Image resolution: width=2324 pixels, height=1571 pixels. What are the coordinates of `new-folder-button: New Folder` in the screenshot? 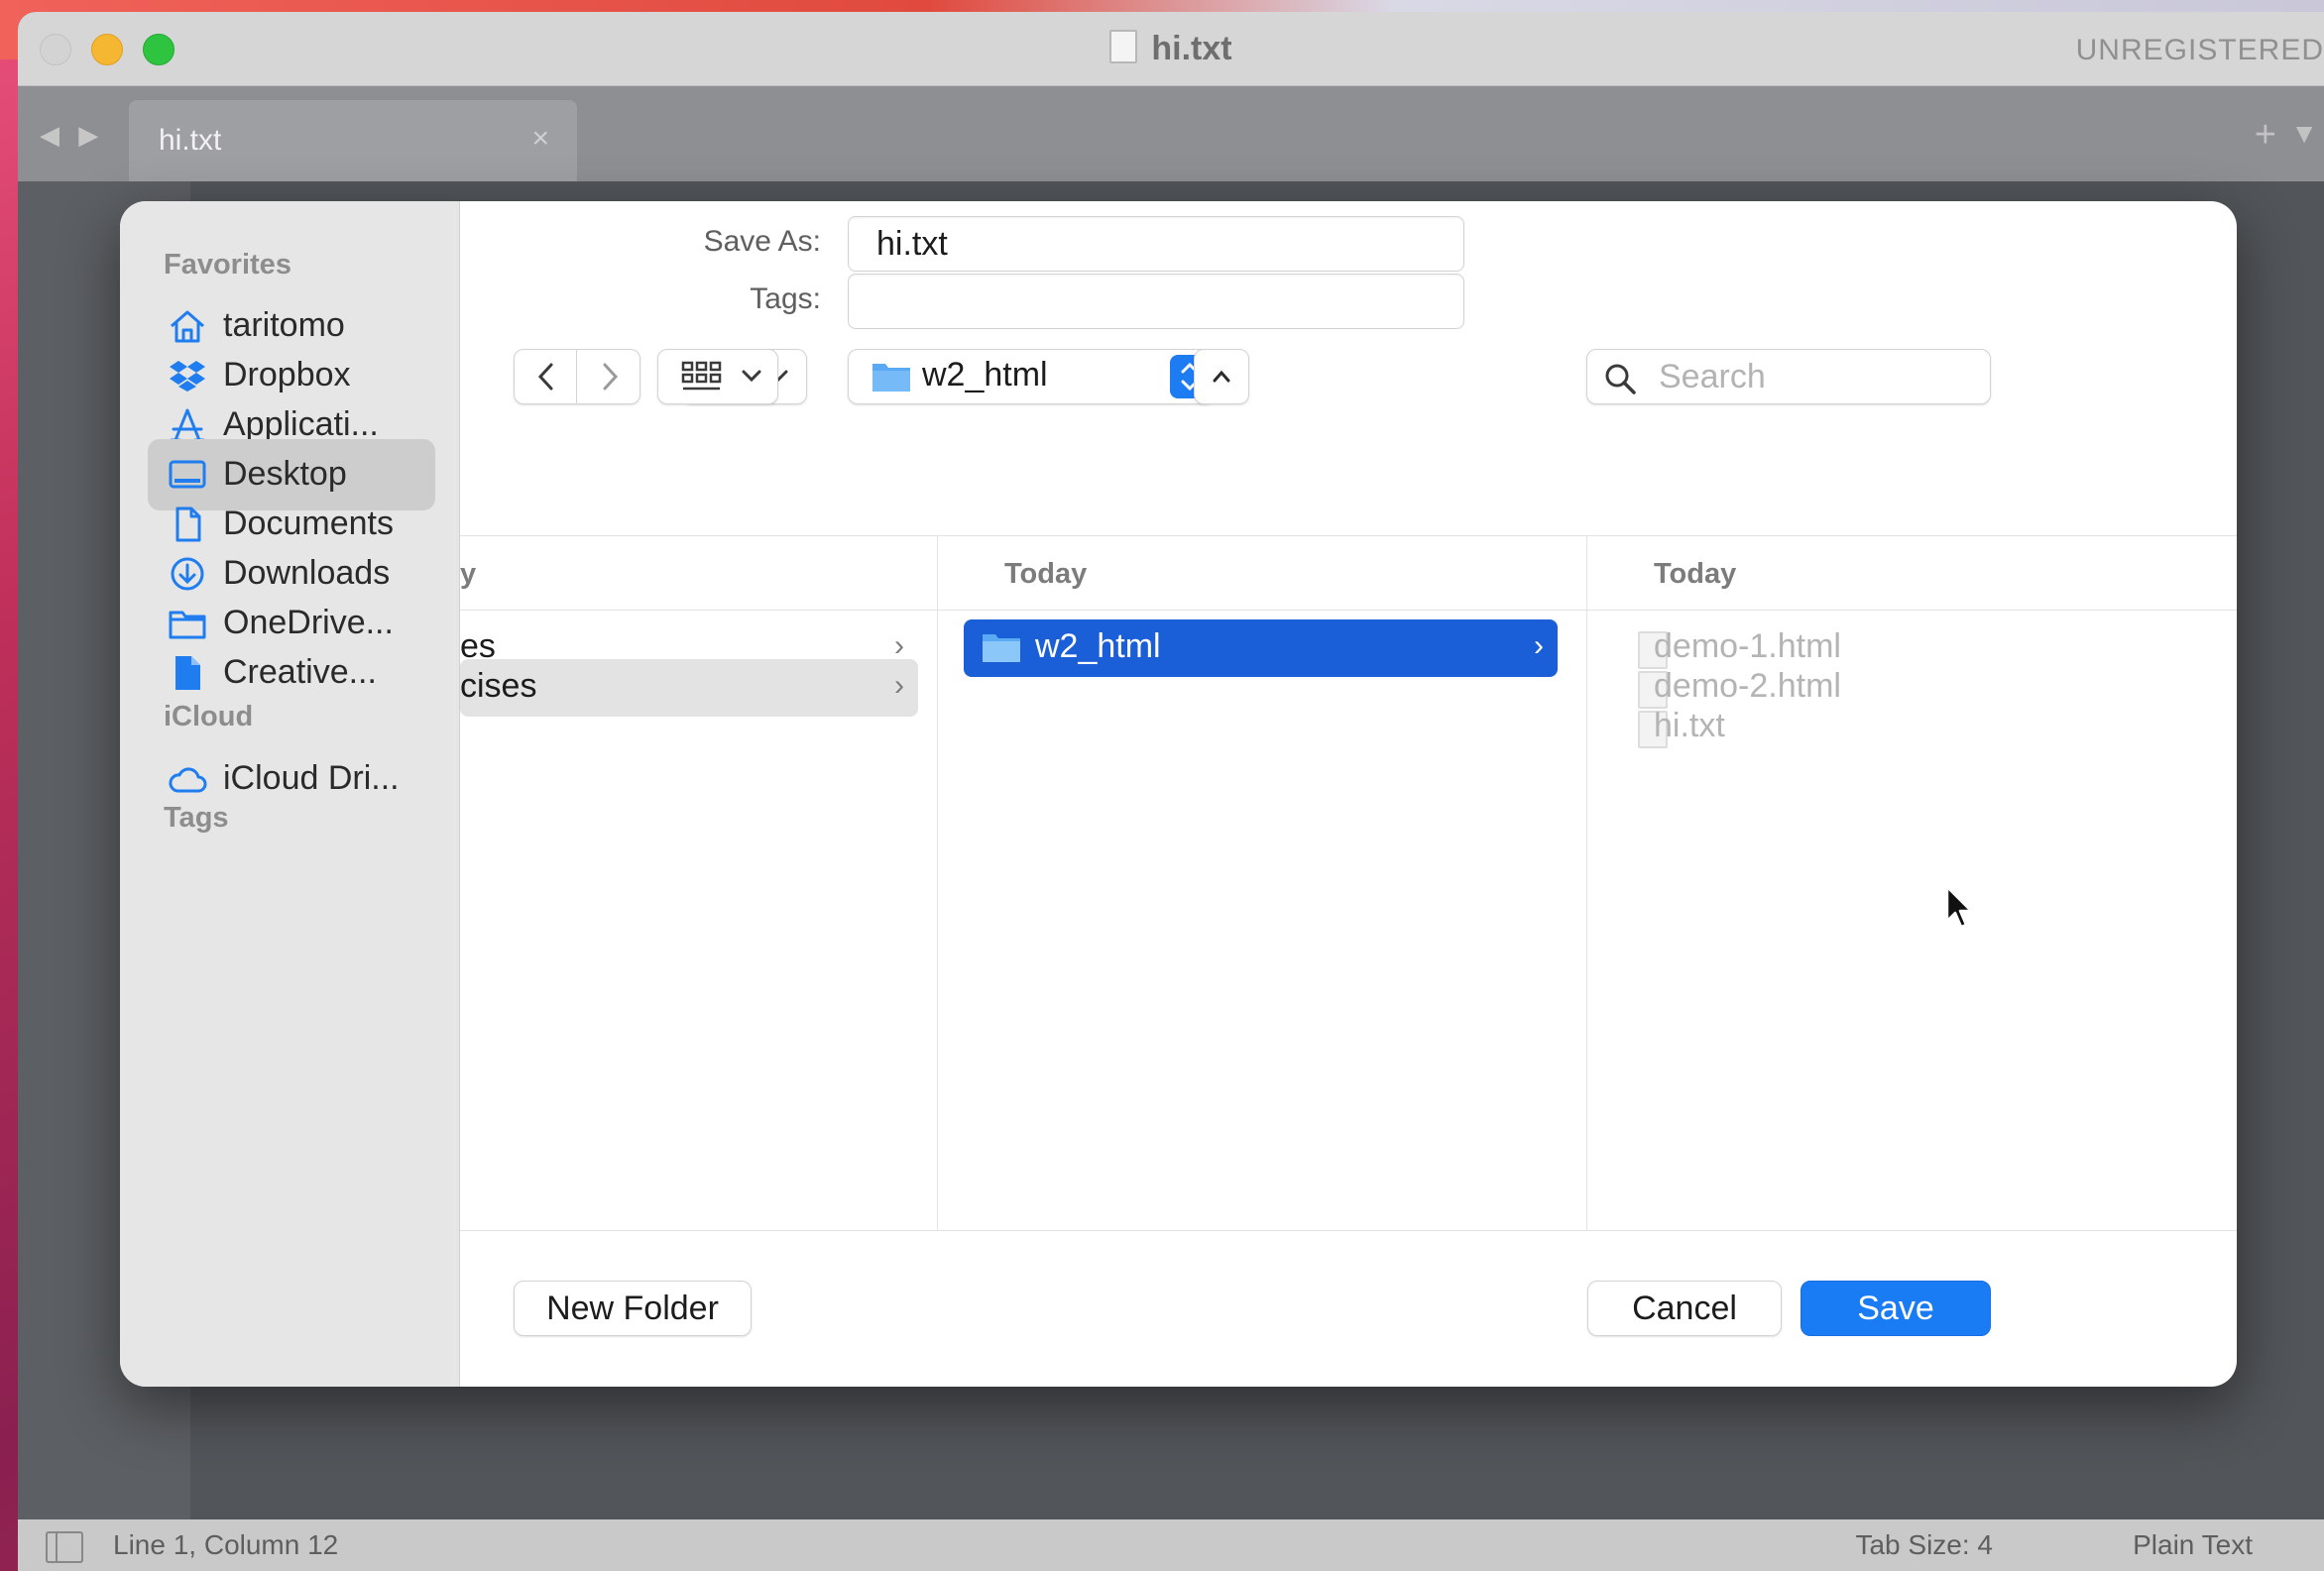 It's located at (633, 1308).